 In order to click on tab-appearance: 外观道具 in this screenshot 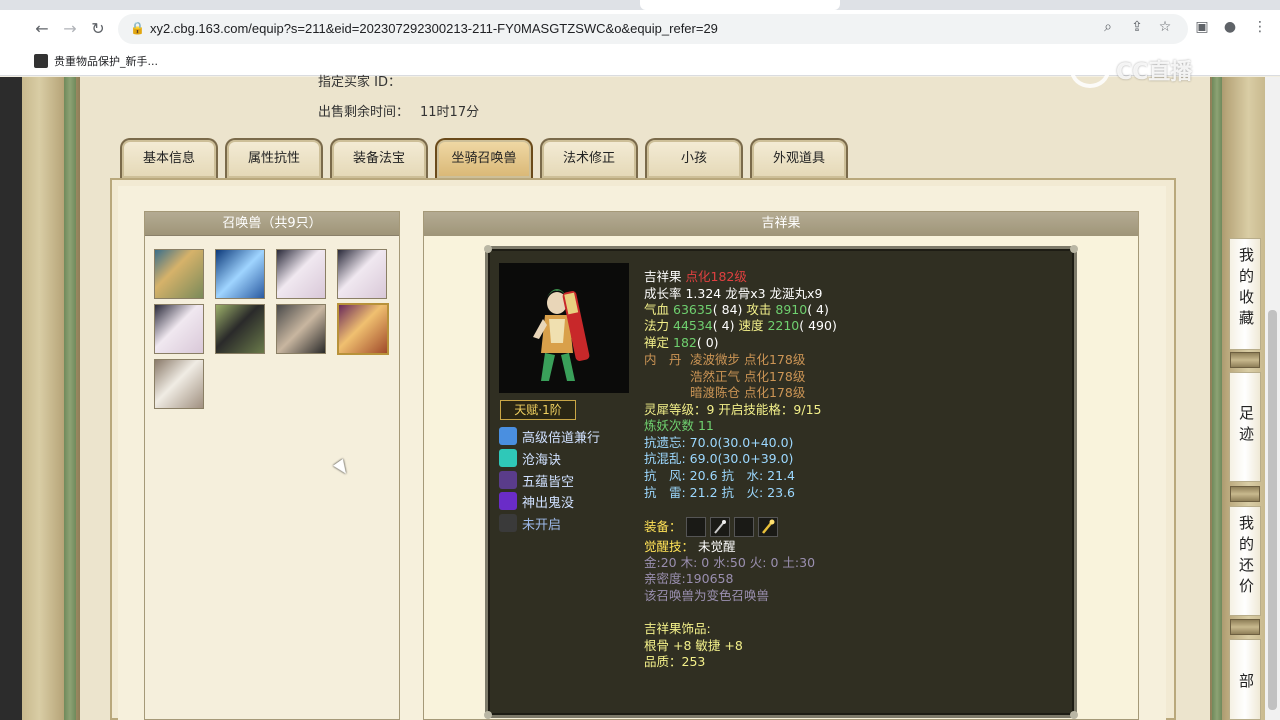, I will do `click(799, 158)`.